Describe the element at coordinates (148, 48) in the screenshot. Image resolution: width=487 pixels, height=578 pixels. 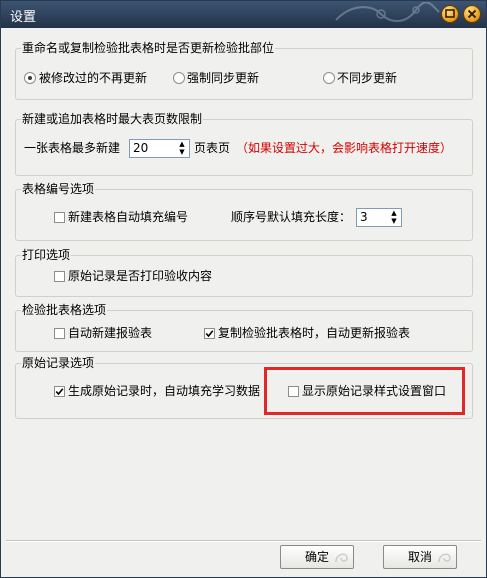
I see `rename-update-legend: 重命名或复制检验批表格时是否更新检验批部位` at that location.